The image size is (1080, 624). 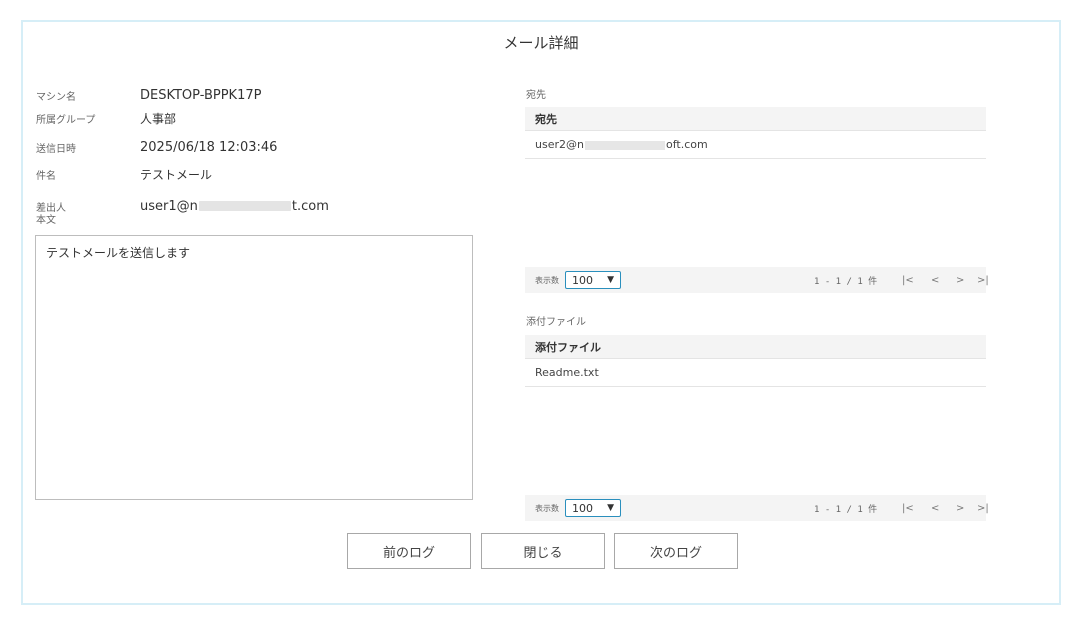 I want to click on recipients-section-label: 宛先, so click(x=536, y=95).